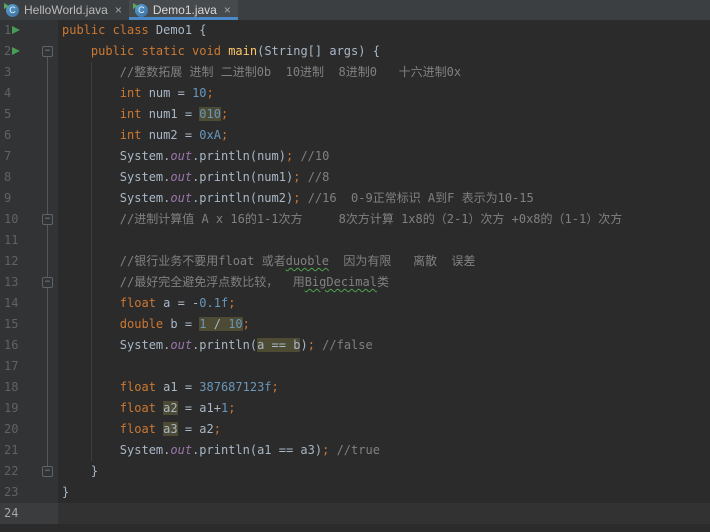  What do you see at coordinates (167, 93) in the screenshot?
I see `code-segment: num =` at bounding box center [167, 93].